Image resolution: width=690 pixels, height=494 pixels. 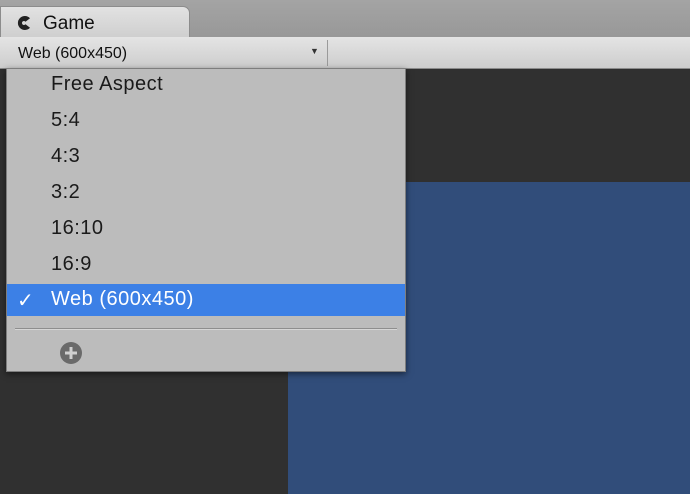 What do you see at coordinates (206, 85) in the screenshot?
I see `menu-item-free-aspect: Free Aspect` at bounding box center [206, 85].